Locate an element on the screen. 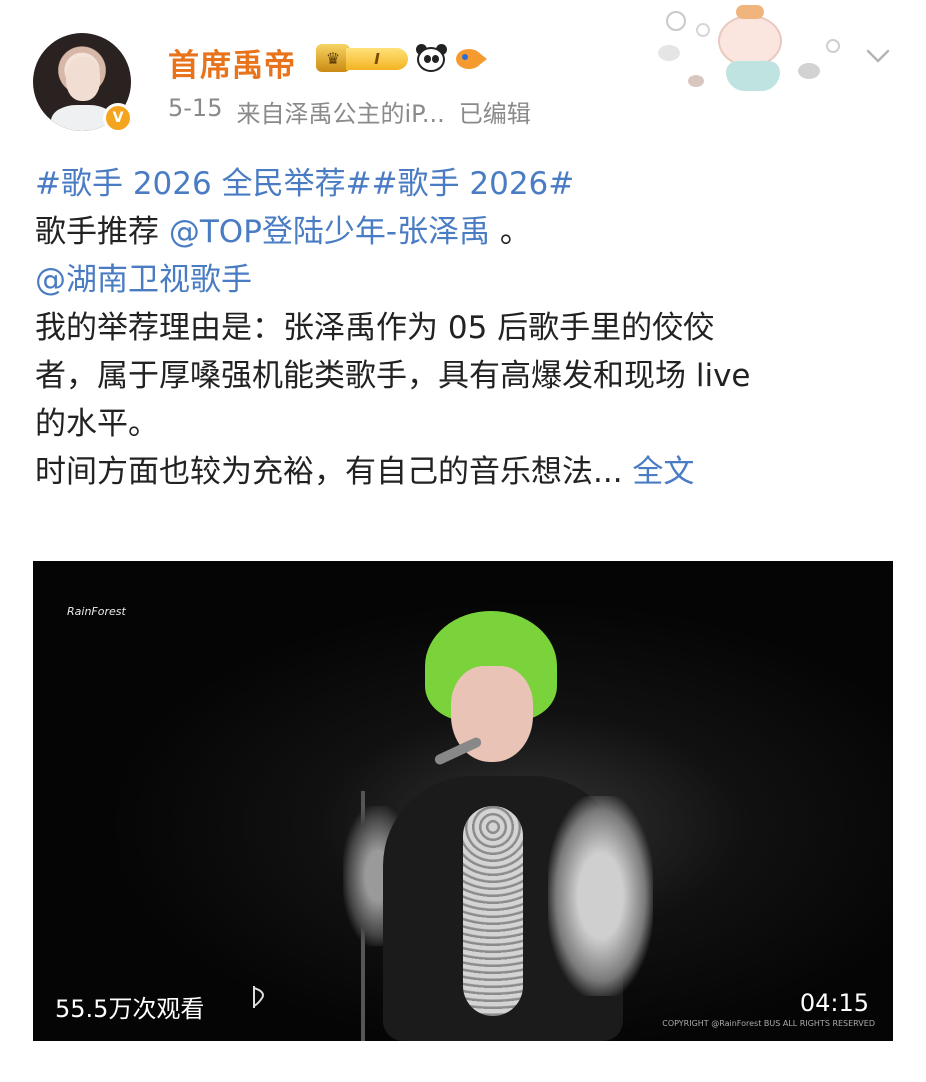 The image size is (926, 1082). bow-icon is located at coordinates (750, 12).